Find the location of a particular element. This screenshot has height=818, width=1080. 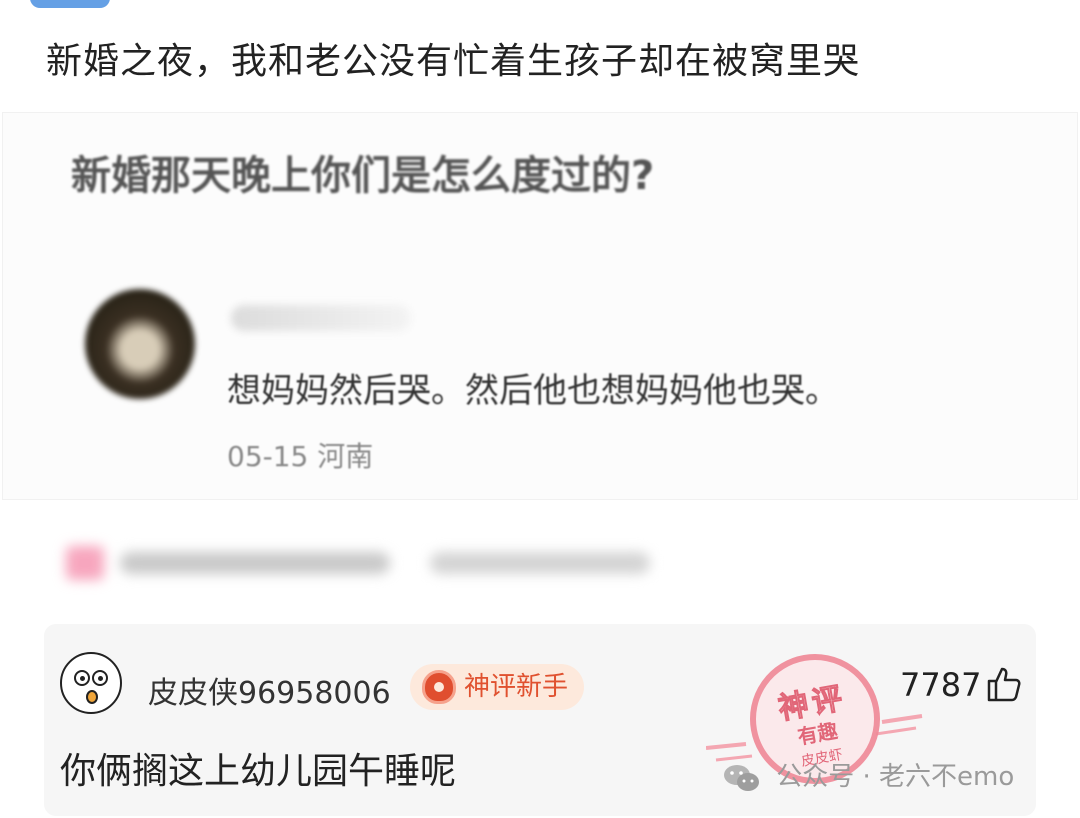

quoted-meta: 05-15 河南 is located at coordinates (300, 455).